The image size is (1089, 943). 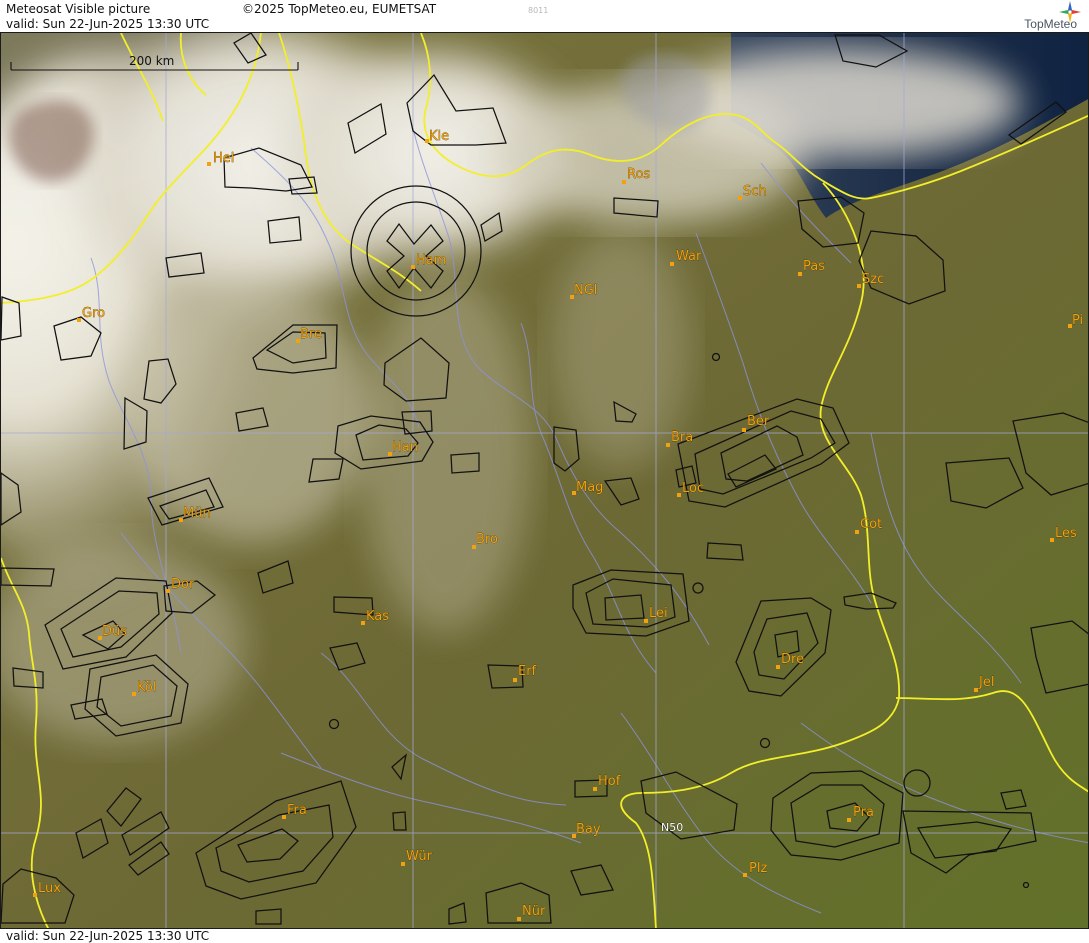 I want to click on city-label-kol: Köl, so click(x=147, y=687).